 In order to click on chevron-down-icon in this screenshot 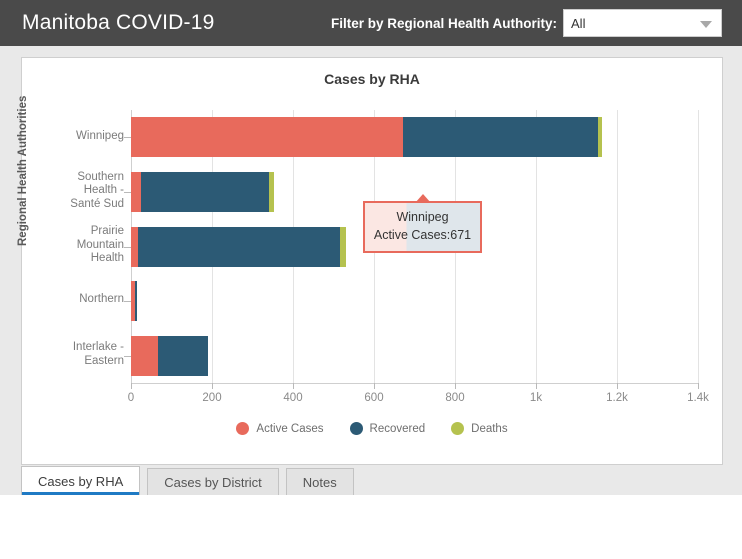, I will do `click(706, 24)`.